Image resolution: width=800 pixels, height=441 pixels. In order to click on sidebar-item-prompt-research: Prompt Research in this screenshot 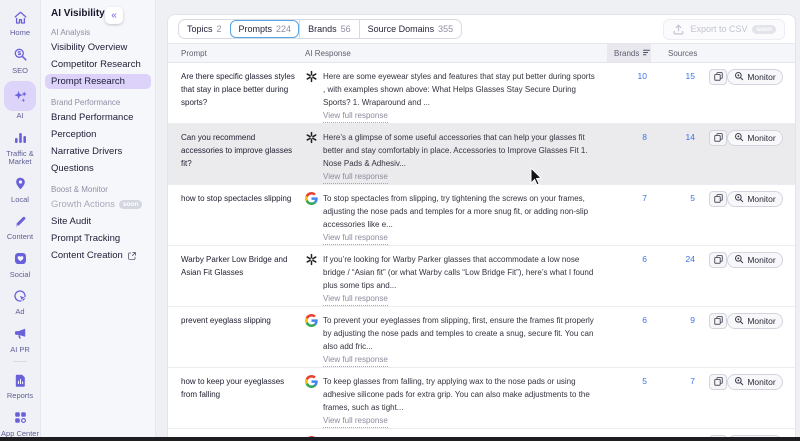, I will do `click(98, 81)`.